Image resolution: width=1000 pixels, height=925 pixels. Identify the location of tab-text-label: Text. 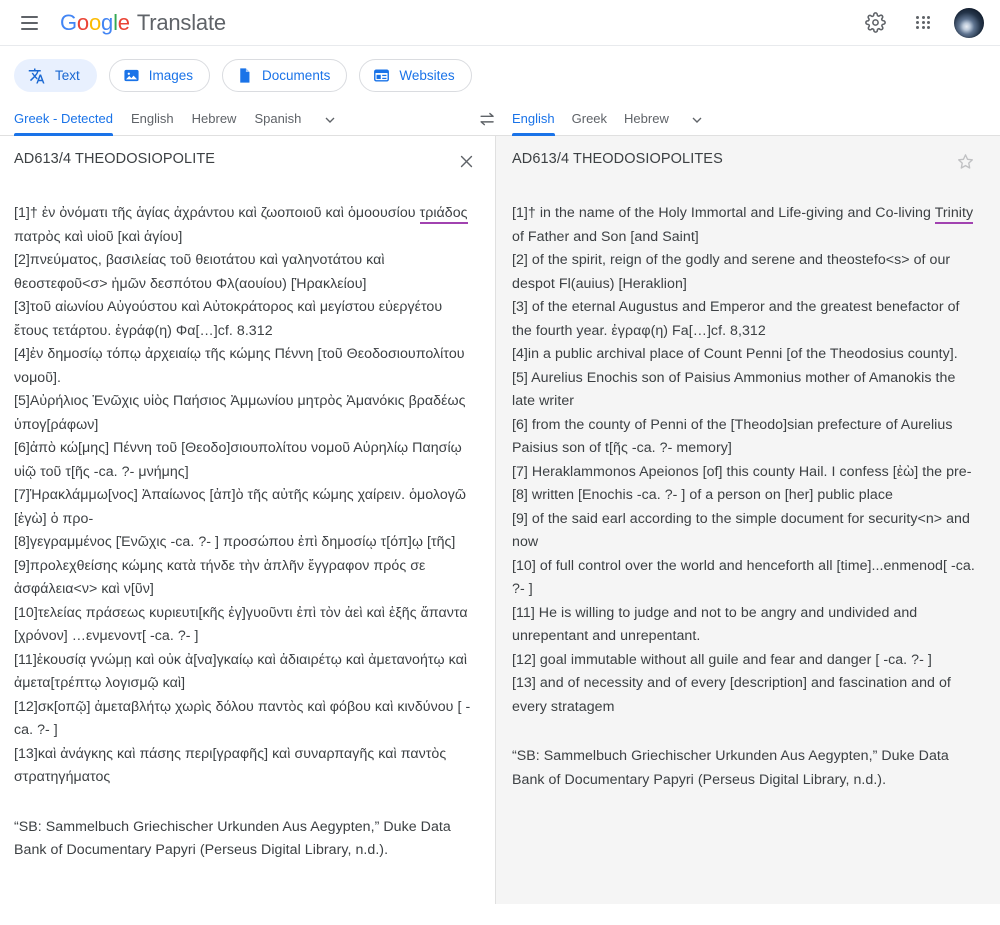
(67, 75).